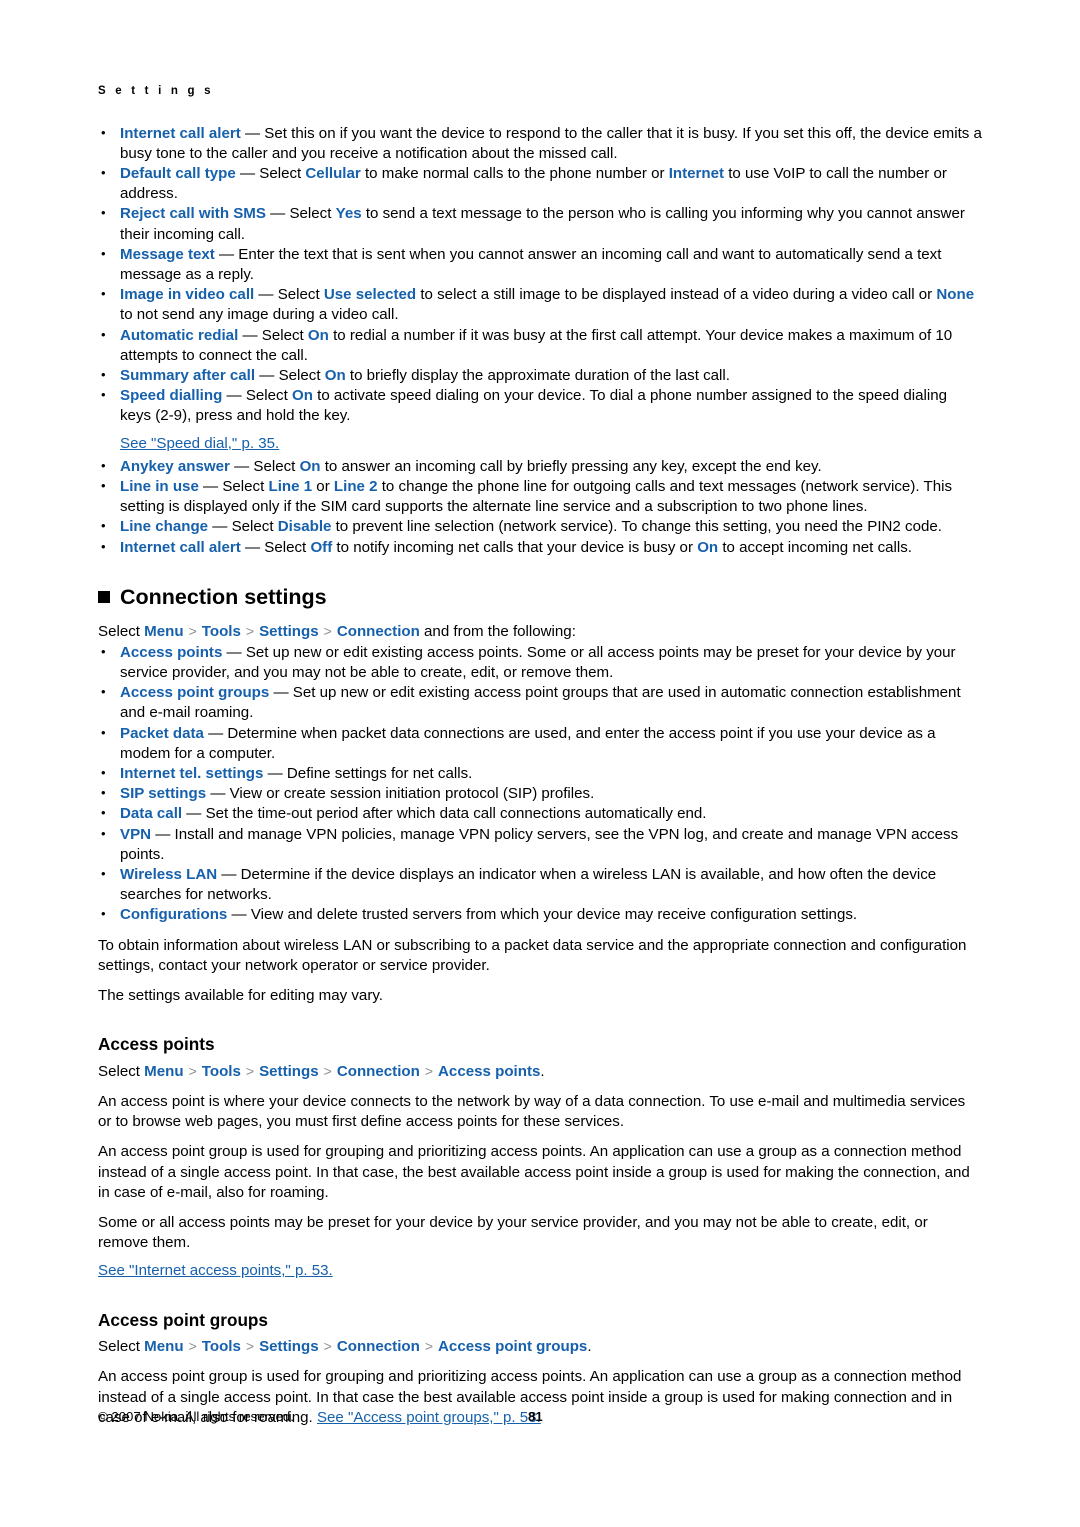  Describe the element at coordinates (183, 1319) in the screenshot. I see `subsection-heading-access-point-groups: Access point groups` at that location.